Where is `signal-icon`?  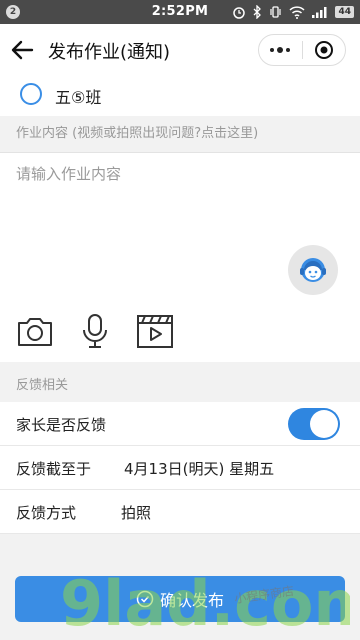
signal-icon is located at coordinates (319, 12).